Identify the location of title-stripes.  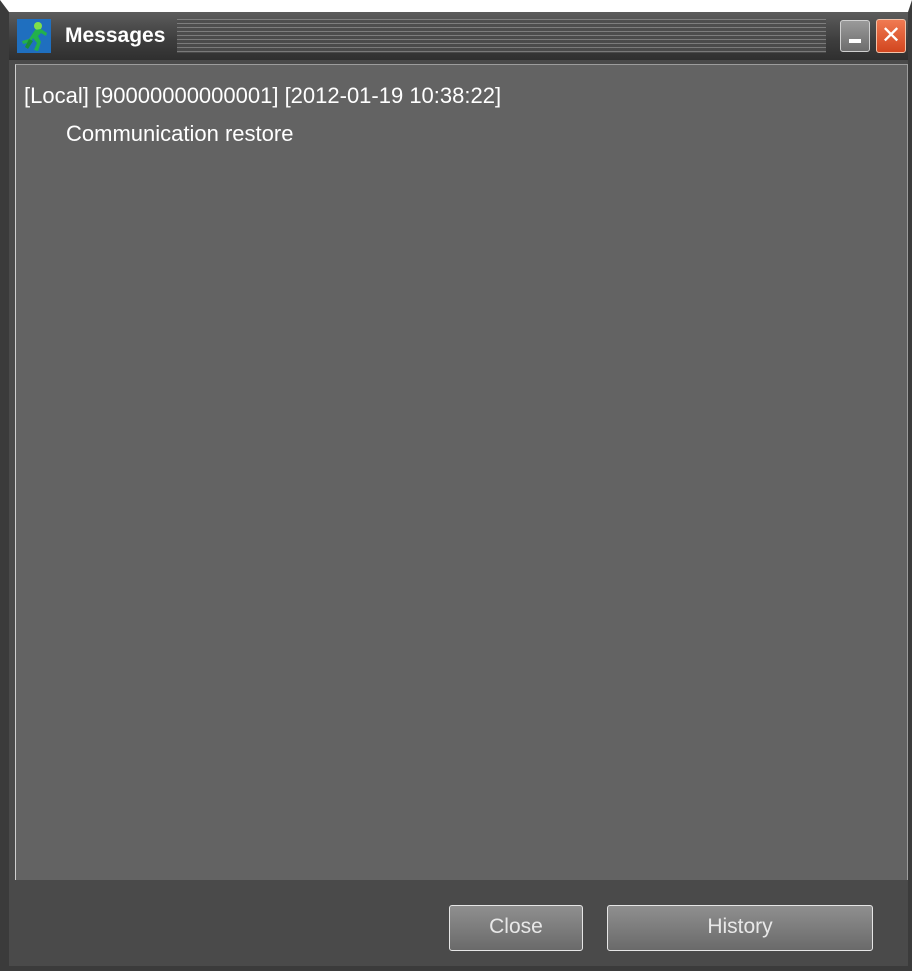
(501, 36).